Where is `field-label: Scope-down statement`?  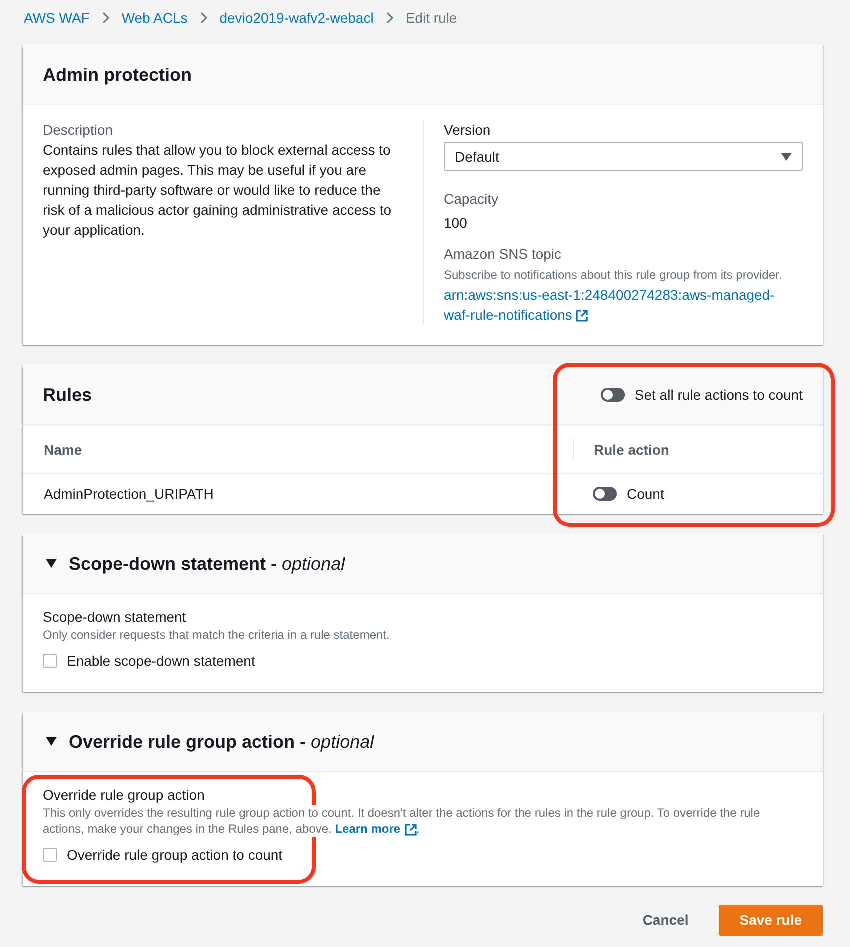 field-label: Scope-down statement is located at coordinates (115, 617).